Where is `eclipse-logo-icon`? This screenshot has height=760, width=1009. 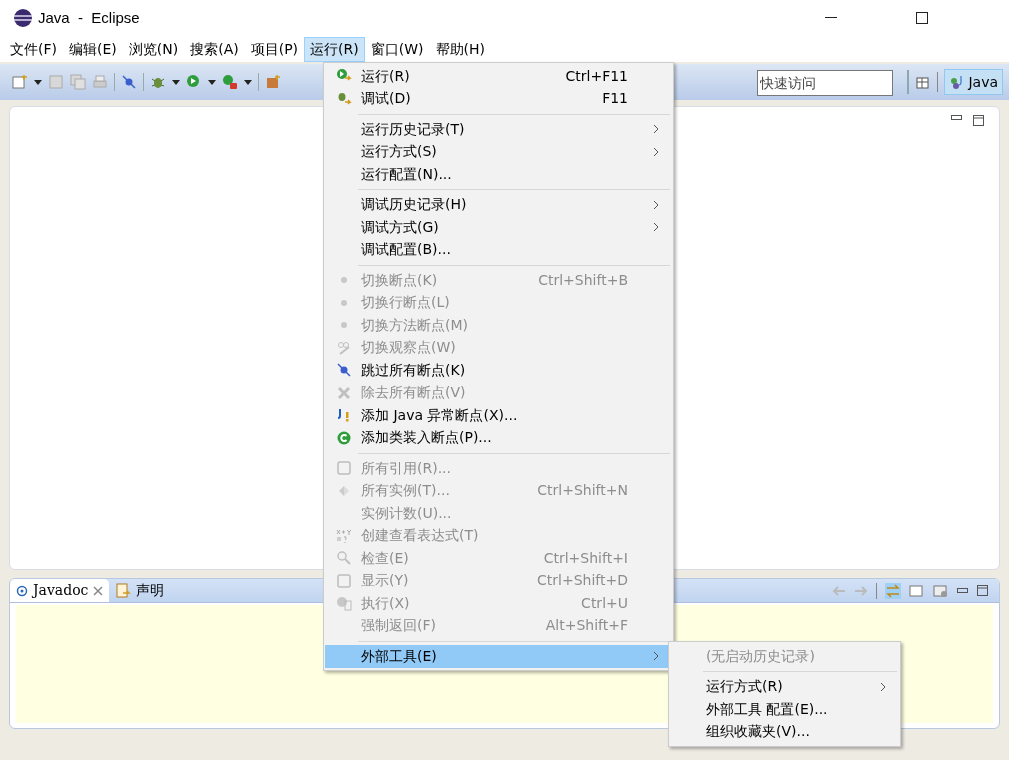 eclipse-logo-icon is located at coordinates (23, 18).